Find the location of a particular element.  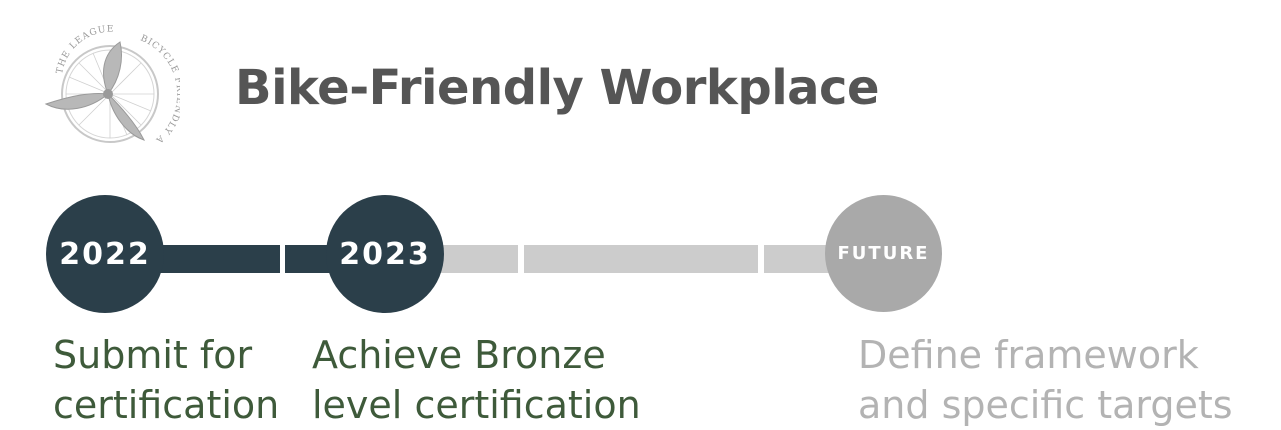

description-line: Achieve Bronze is located at coordinates (459, 355).